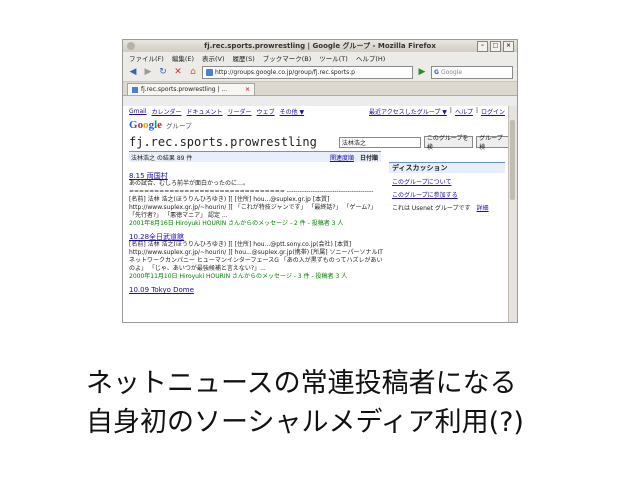  I want to click on link-more: その他 ▼, so click(292, 111).